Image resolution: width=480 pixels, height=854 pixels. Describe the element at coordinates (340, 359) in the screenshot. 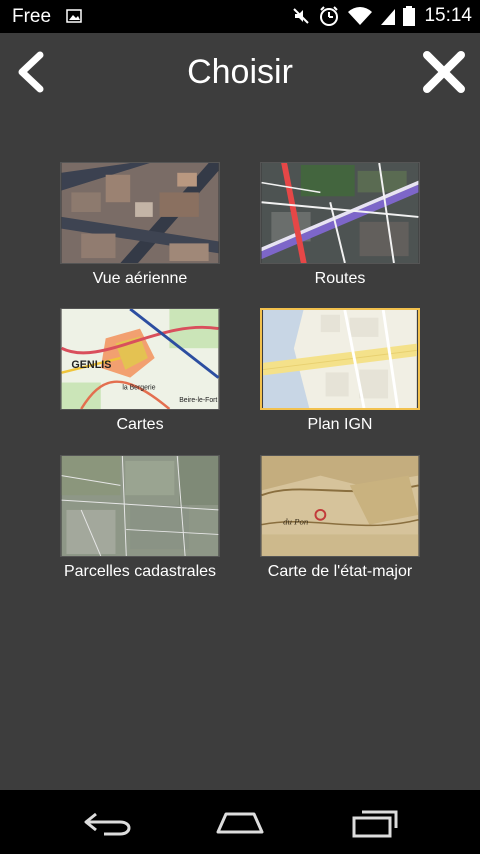

I see `ign-thumbnail` at that location.